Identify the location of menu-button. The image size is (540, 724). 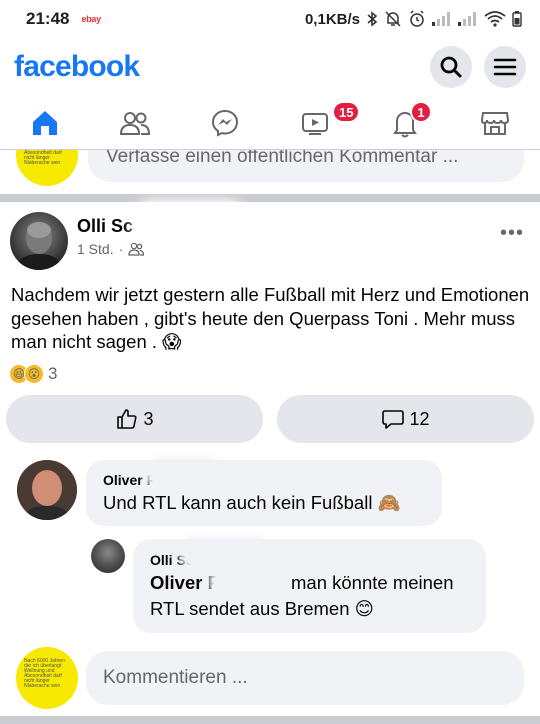
(505, 67).